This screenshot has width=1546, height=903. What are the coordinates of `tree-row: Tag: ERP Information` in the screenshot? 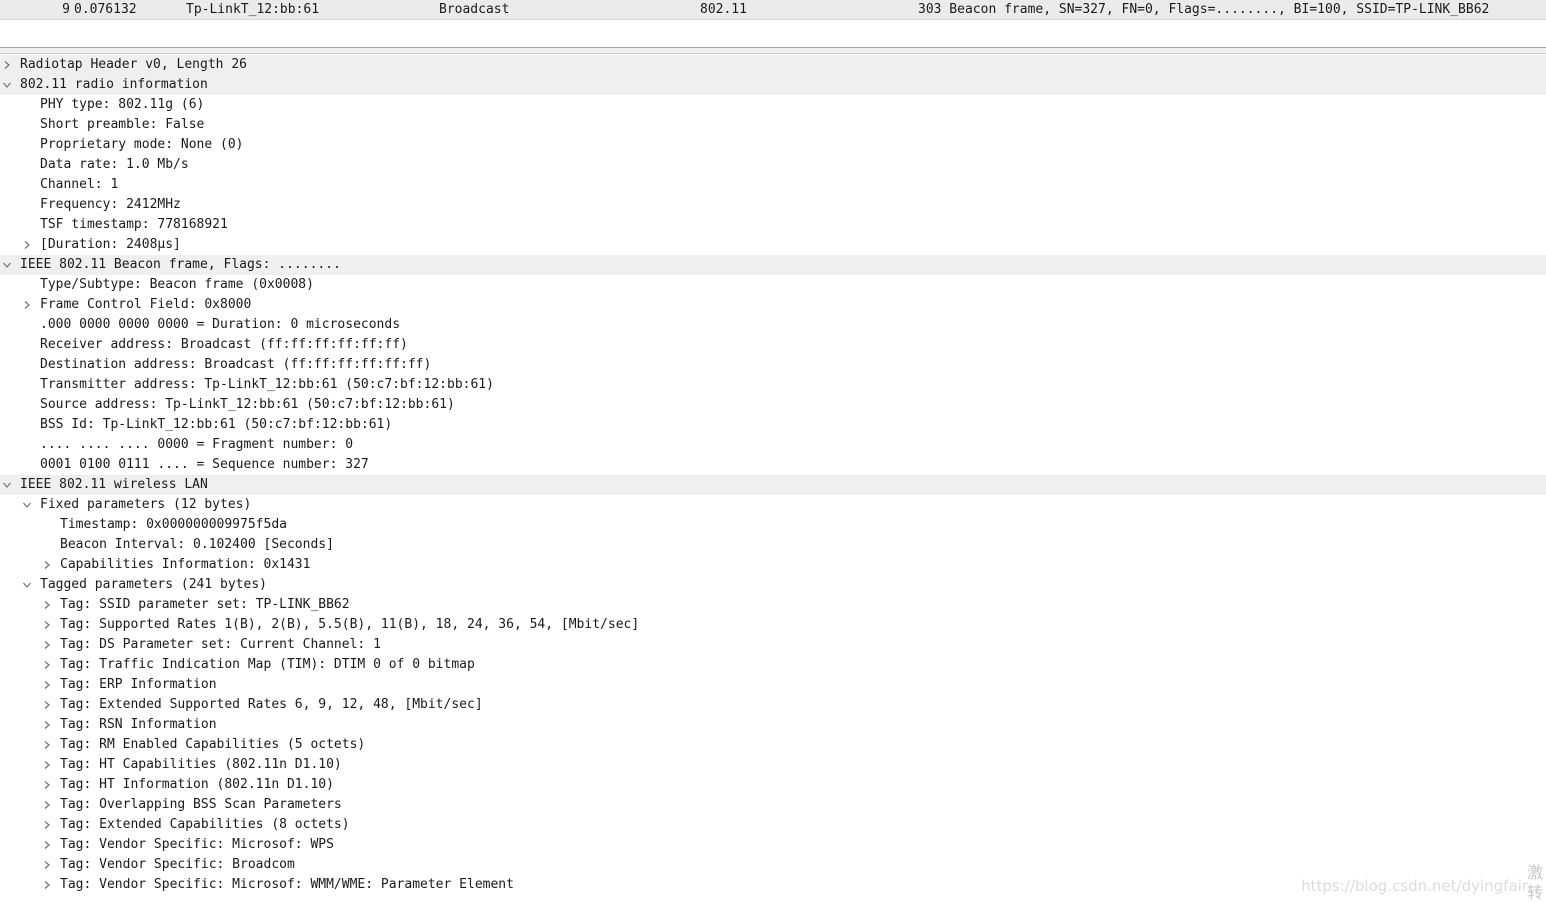 It's located at (773, 685).